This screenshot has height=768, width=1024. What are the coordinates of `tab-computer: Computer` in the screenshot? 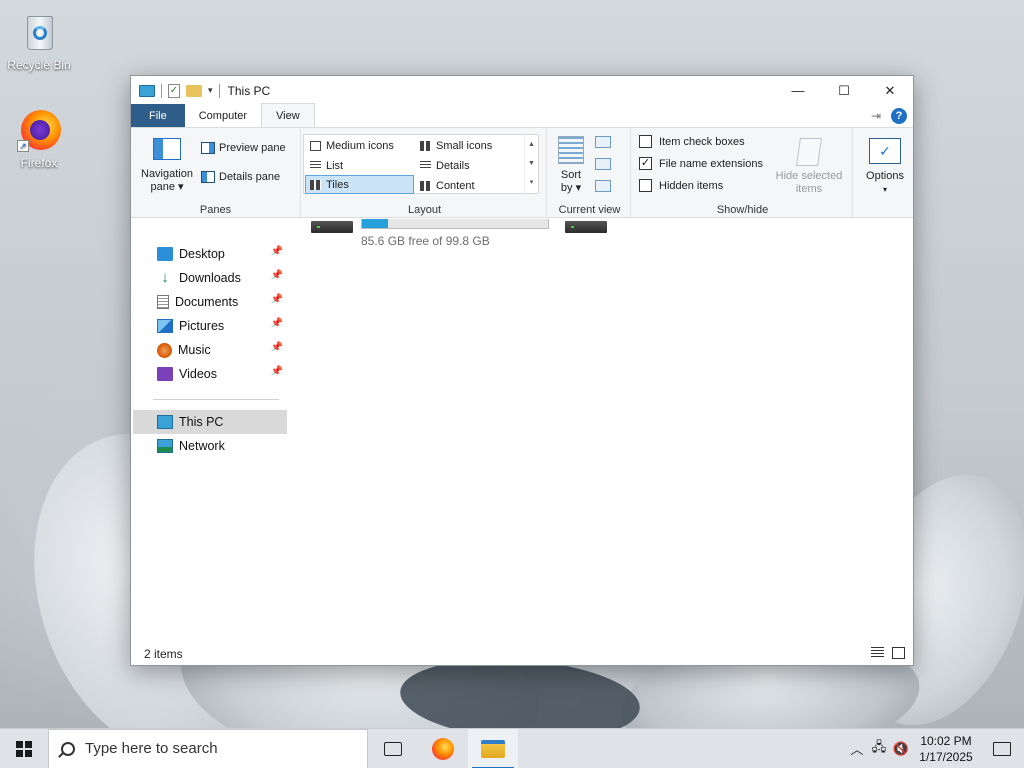 It's located at (223, 115).